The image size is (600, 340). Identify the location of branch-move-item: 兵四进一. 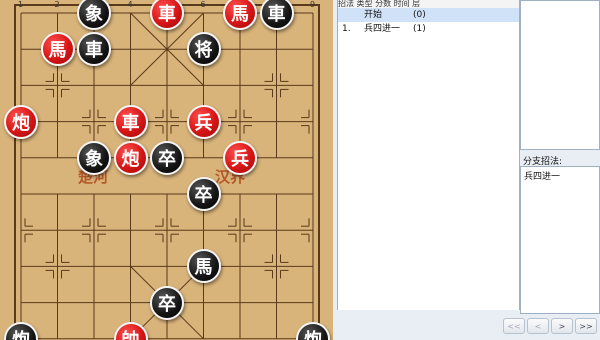
(542, 175).